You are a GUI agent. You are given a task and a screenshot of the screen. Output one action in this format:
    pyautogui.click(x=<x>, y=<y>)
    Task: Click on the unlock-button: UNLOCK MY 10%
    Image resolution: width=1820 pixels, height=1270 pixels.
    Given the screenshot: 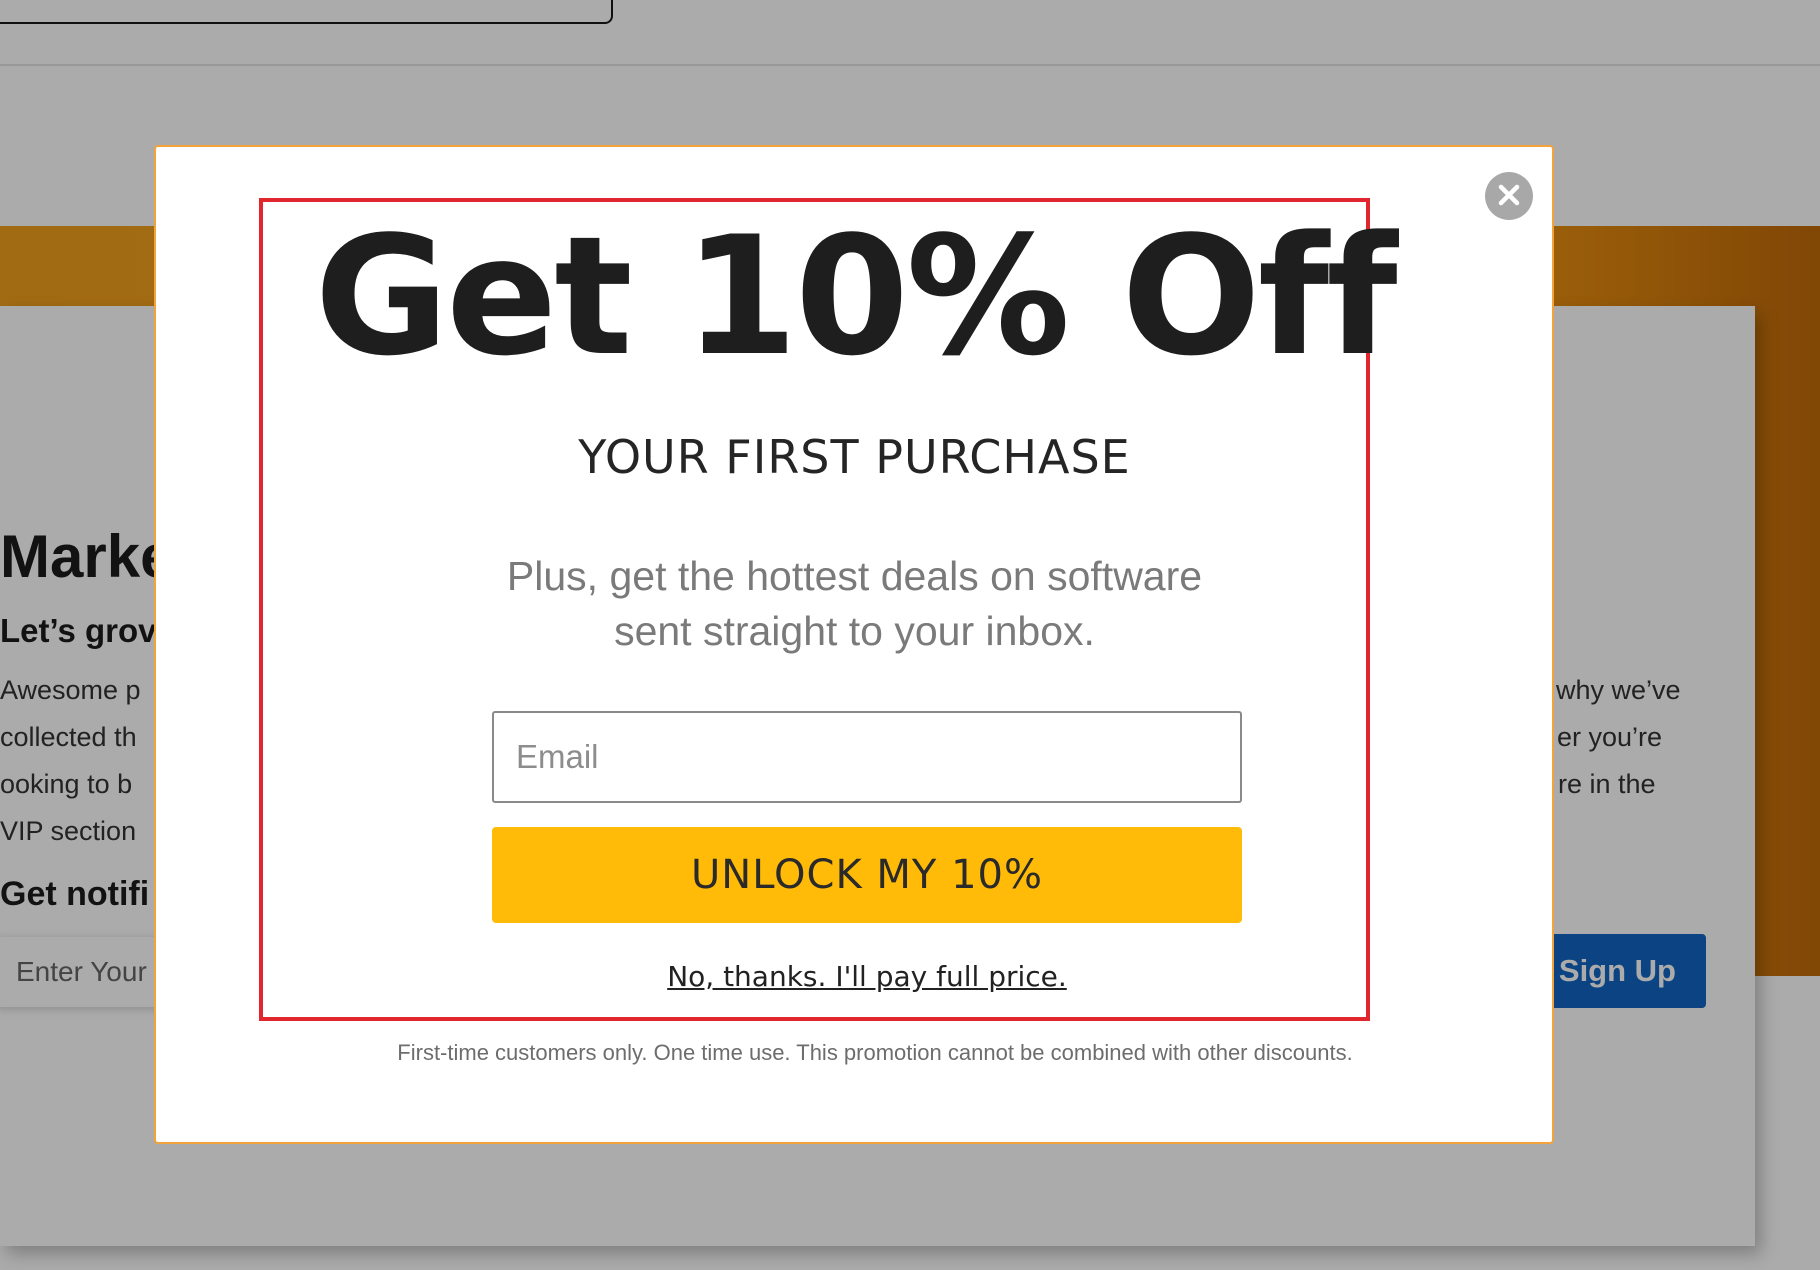 What is the action you would take?
    pyautogui.click(x=867, y=875)
    